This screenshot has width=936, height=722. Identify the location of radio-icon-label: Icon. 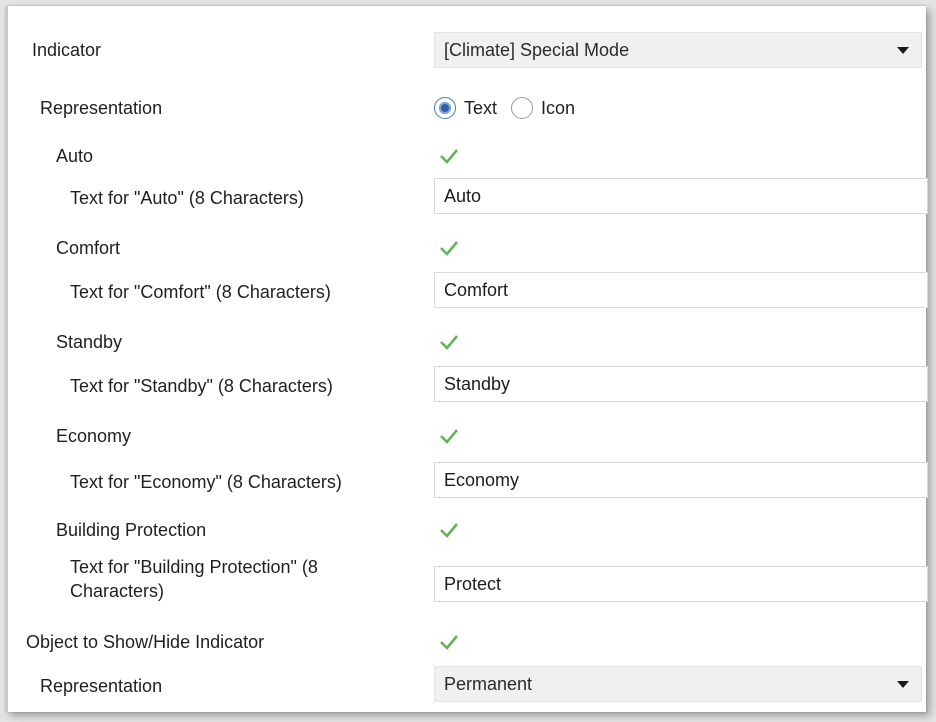
(558, 107).